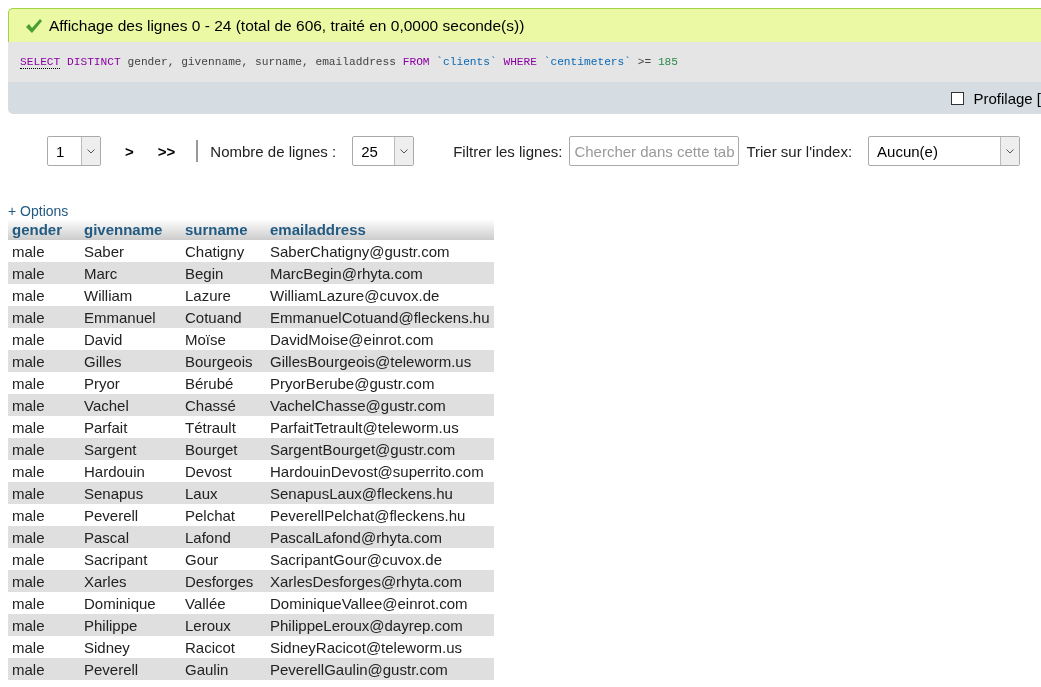  Describe the element at coordinates (380, 317) in the screenshot. I see `table-cell: EmmanuelCotuand@fleckens.hu` at that location.